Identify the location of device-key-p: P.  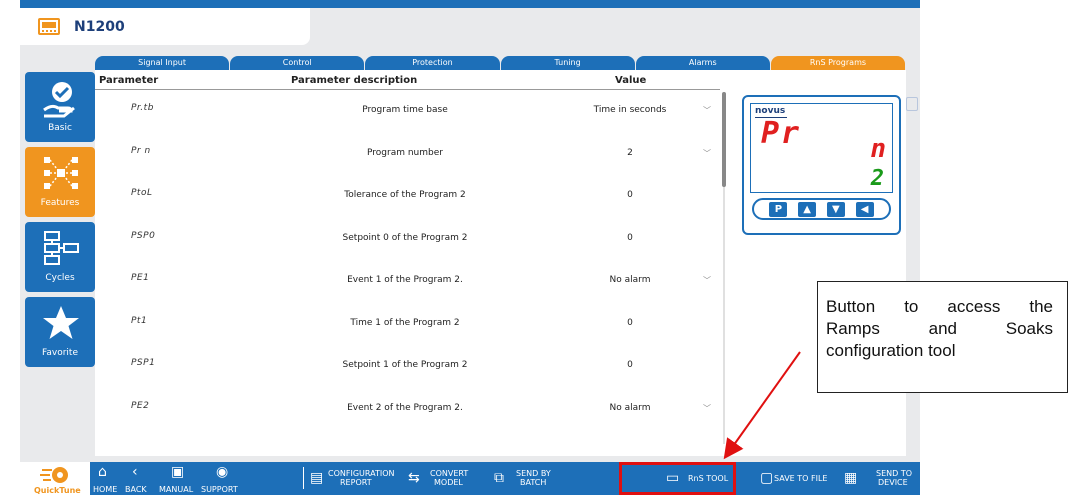
(778, 209).